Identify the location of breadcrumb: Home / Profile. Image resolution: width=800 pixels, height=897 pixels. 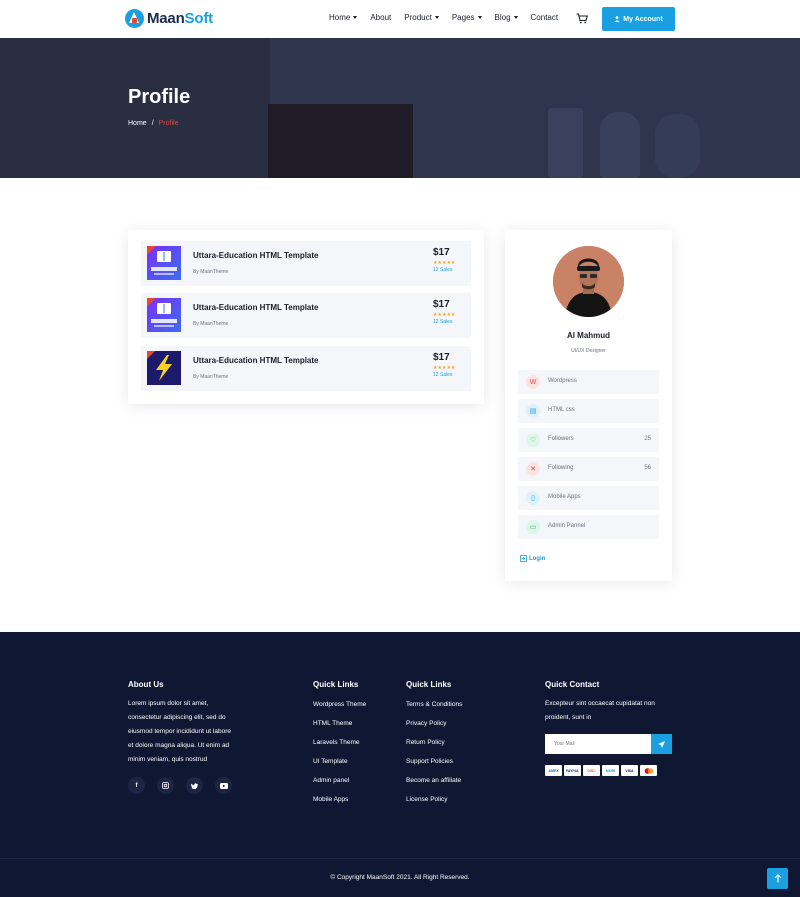
(153, 123).